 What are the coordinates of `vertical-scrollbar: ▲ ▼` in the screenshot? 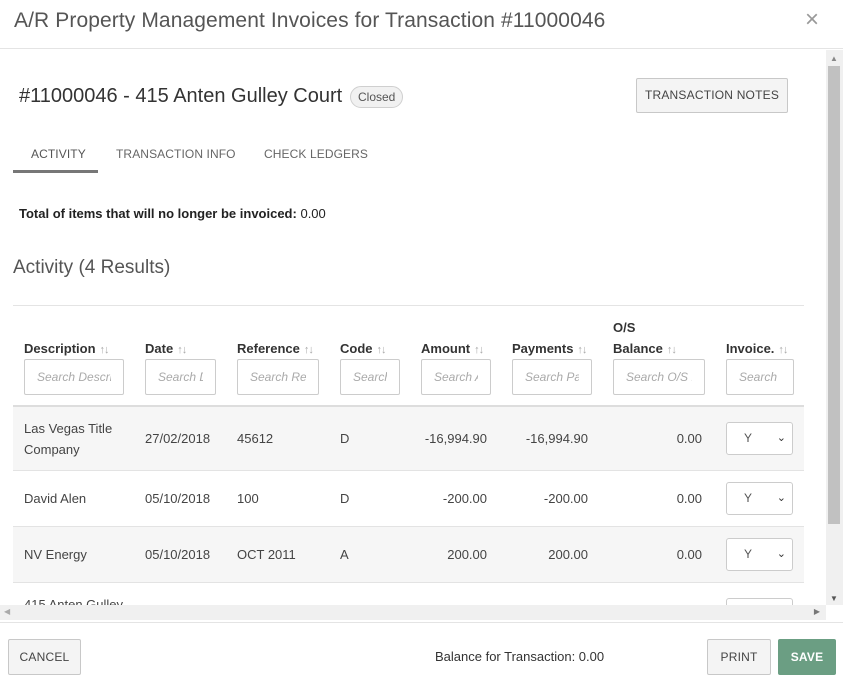 It's located at (834, 327).